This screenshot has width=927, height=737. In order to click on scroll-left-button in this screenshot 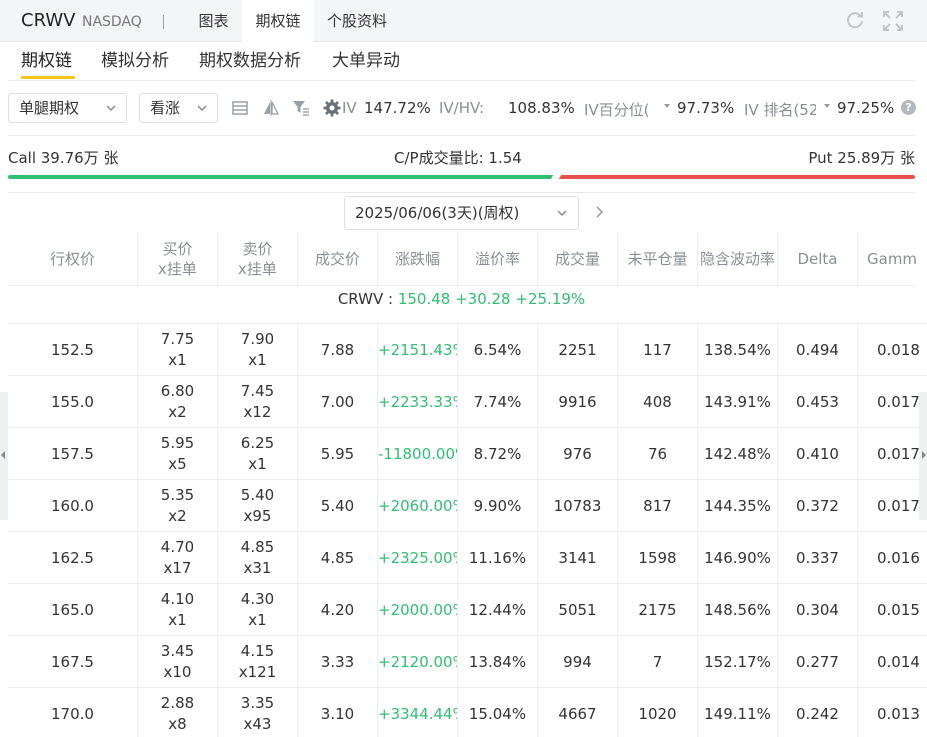, I will do `click(4, 456)`.